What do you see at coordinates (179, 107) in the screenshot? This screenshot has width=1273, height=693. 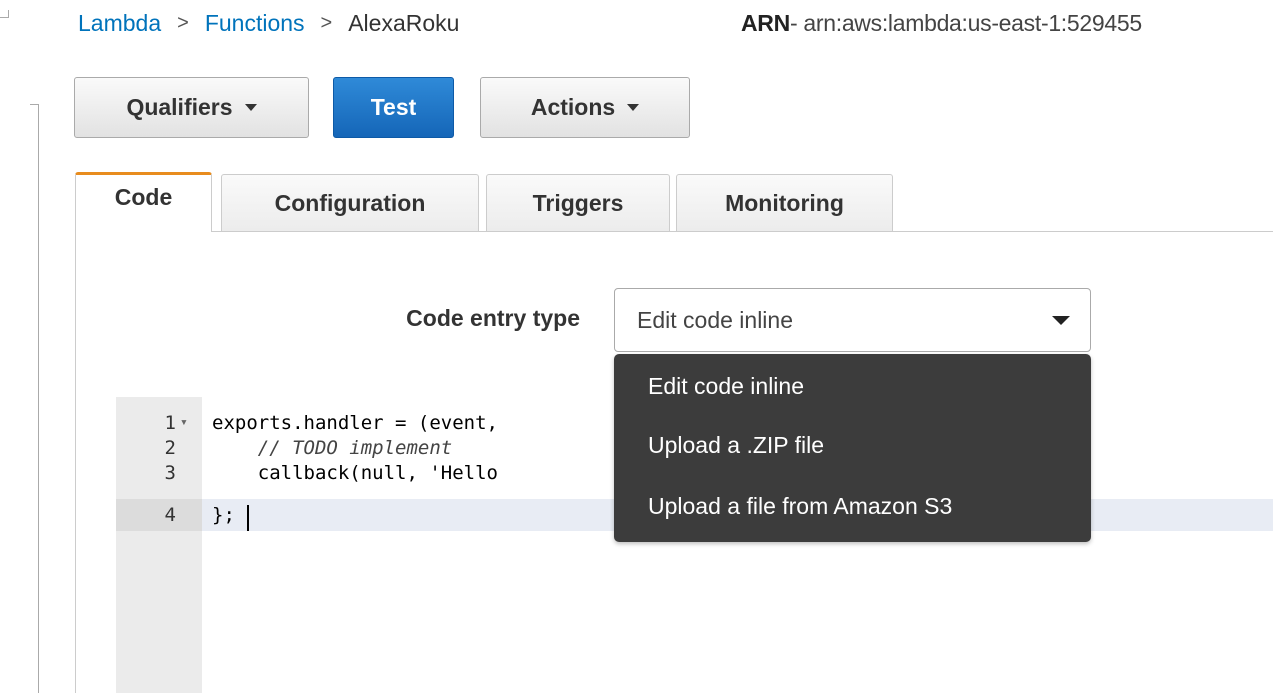 I see `qualifiers-button-label: Qualifiers` at bounding box center [179, 107].